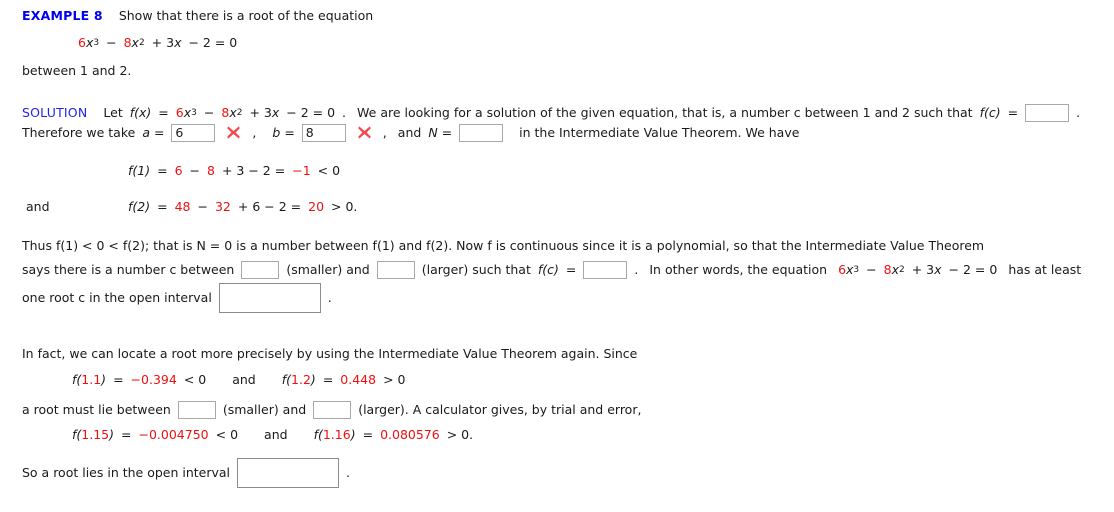 This screenshot has height=512, width=1114. I want to click on thus-equation-var-1: x, so click(850, 269).